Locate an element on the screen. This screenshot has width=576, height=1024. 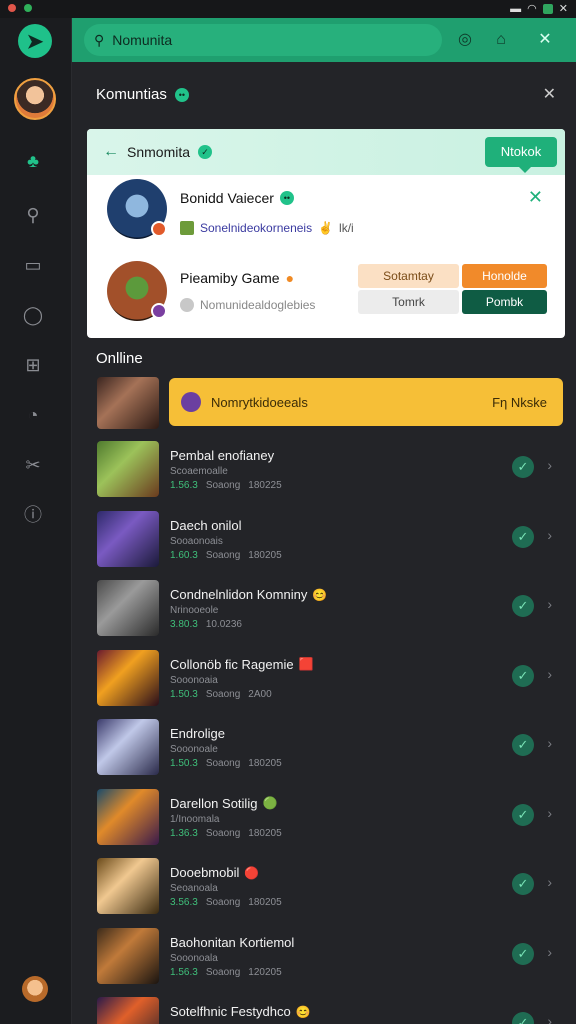
tools-icon: ✂ is located at coordinates (33, 465).